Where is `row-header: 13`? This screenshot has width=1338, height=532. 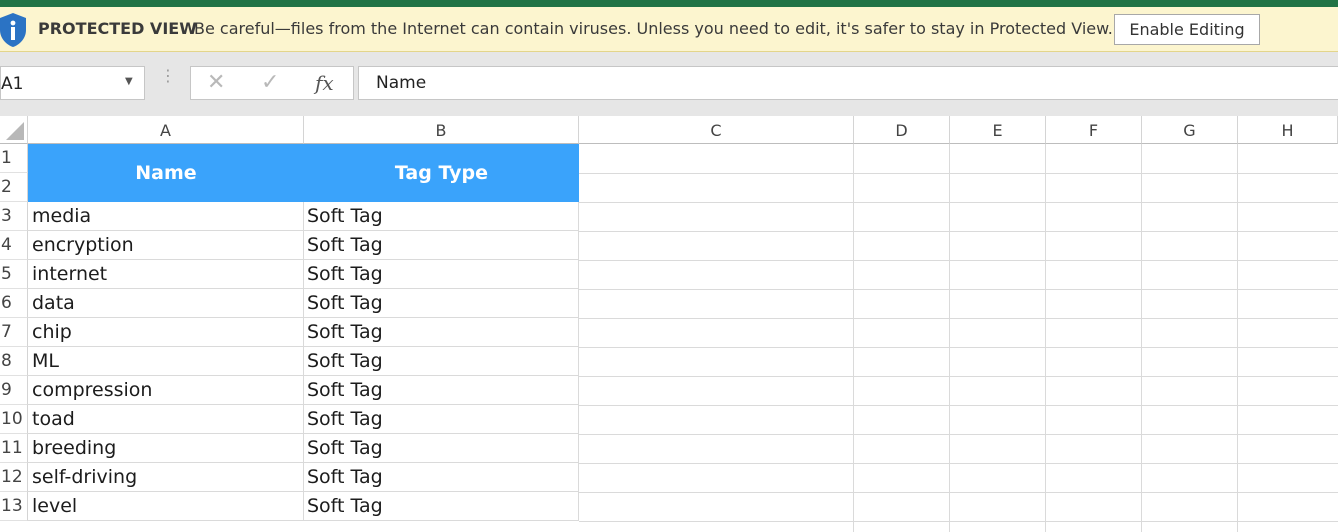 row-header: 13 is located at coordinates (14, 506).